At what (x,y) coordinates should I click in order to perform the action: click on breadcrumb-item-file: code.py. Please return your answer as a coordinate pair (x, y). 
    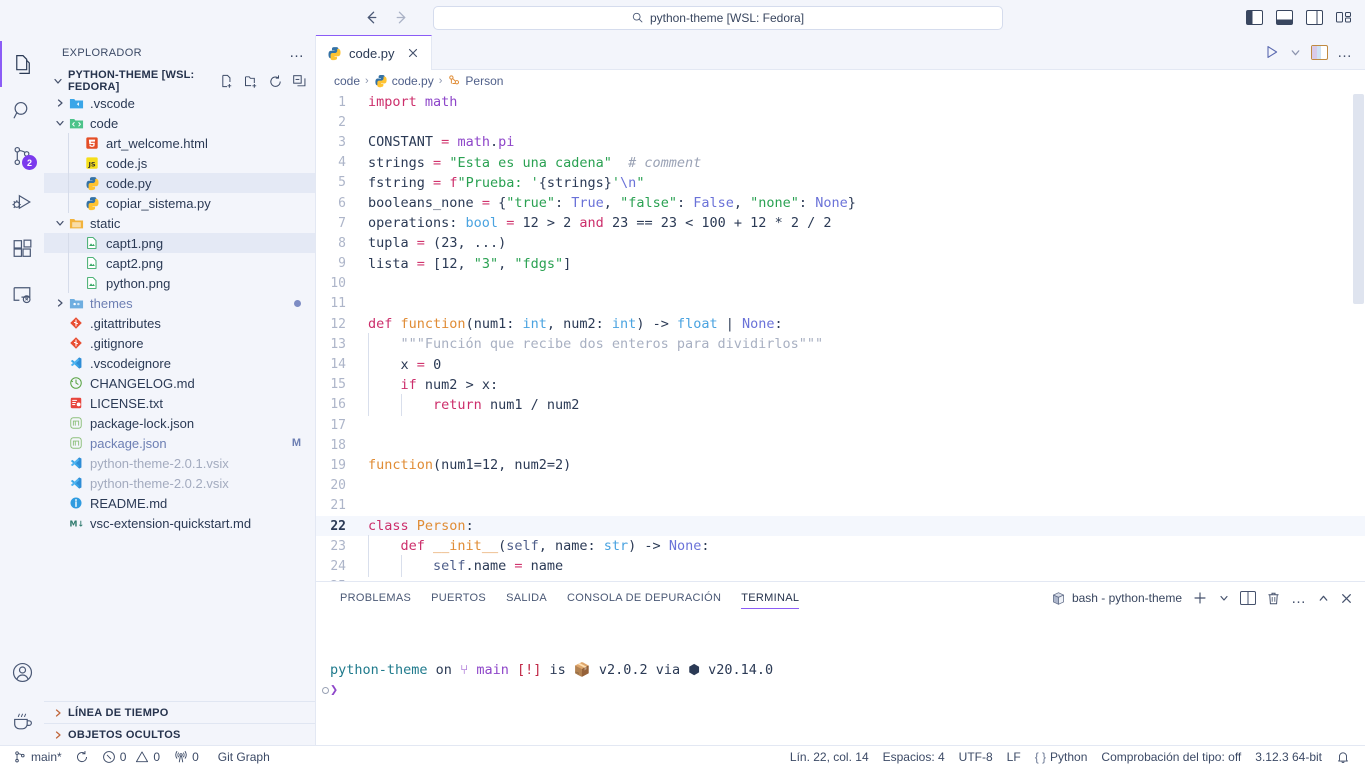
    Looking at the image, I should click on (404, 81).